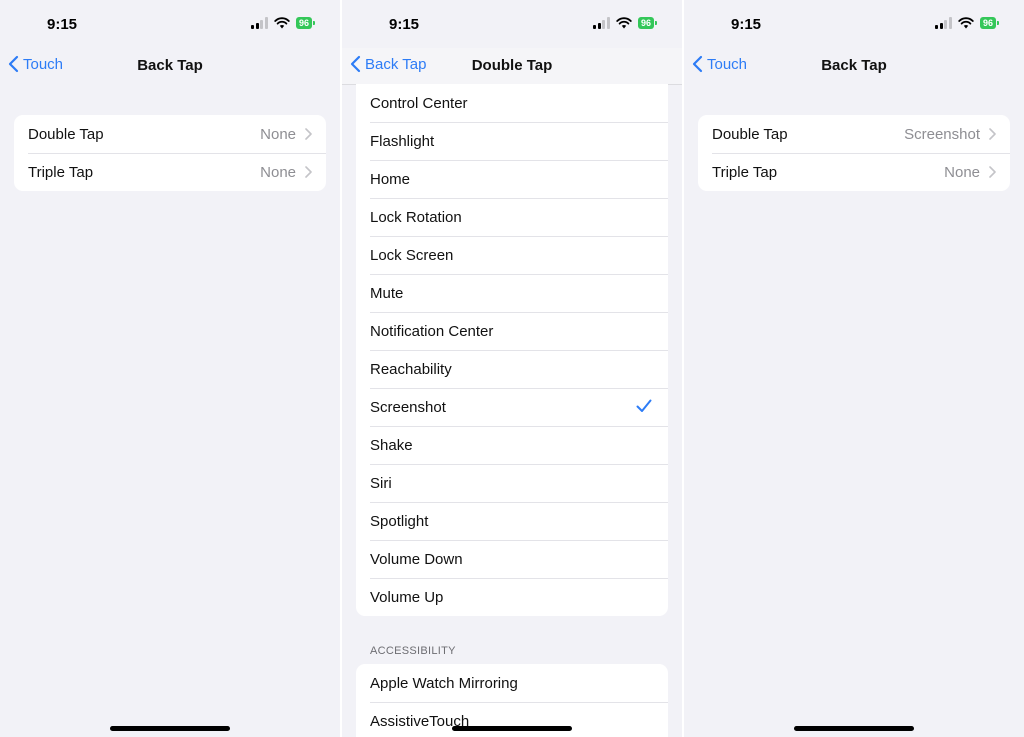 This screenshot has width=1024, height=737. Describe the element at coordinates (512, 521) in the screenshot. I see `option-spotlight: Spotlight` at that location.